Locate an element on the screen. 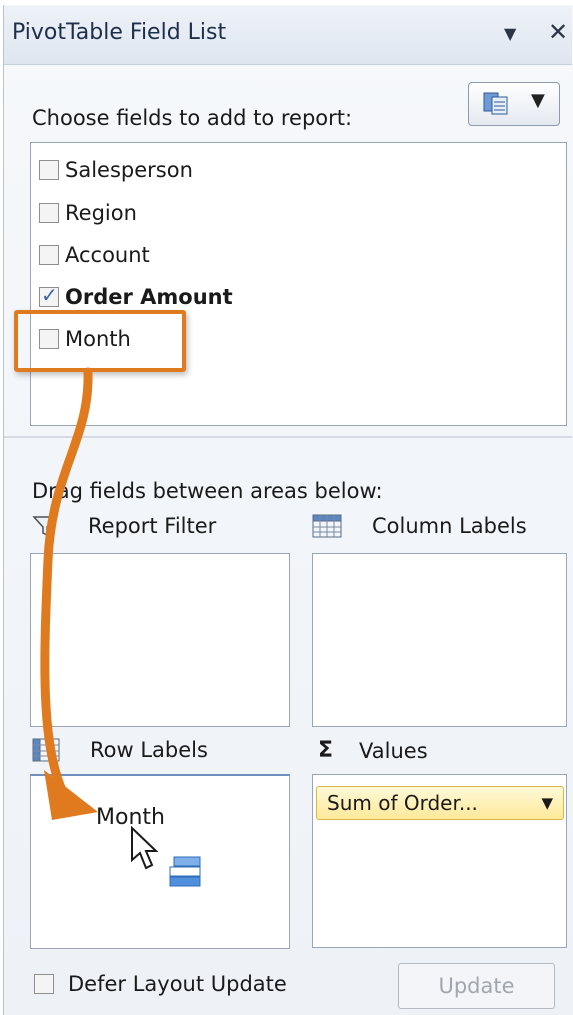 This screenshot has height=1015, width=573. report-filter-header: Report Filter is located at coordinates (124, 526).